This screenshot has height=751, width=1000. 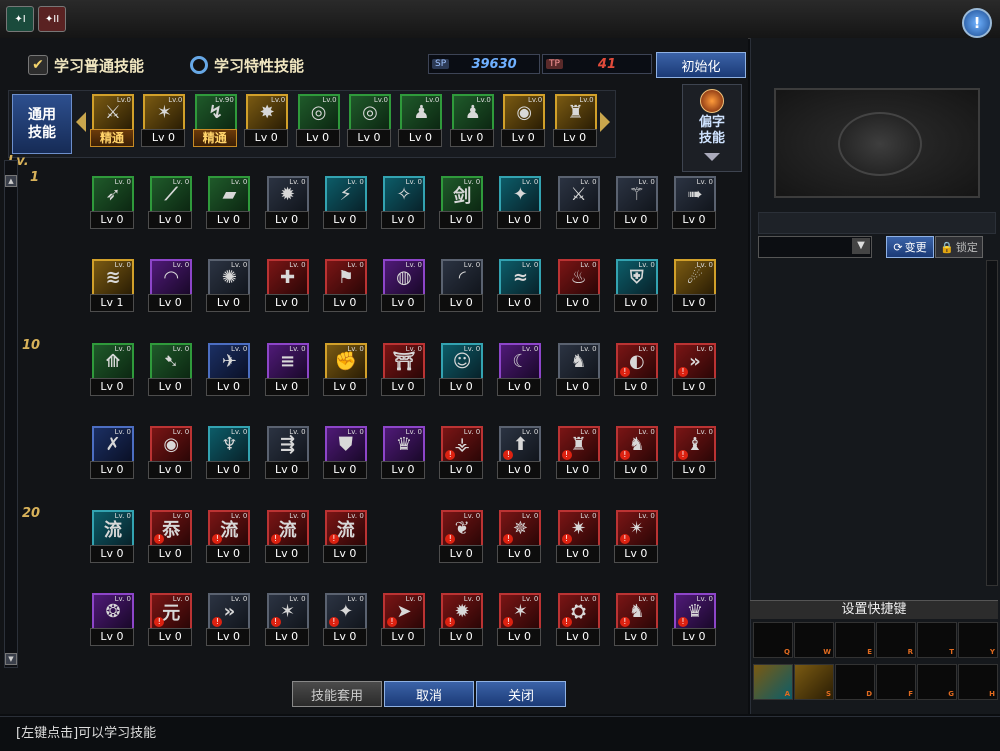 What do you see at coordinates (112, 454) in the screenshot?
I see `skill-slot: ✗ Lv. 0 Lv 0` at bounding box center [112, 454].